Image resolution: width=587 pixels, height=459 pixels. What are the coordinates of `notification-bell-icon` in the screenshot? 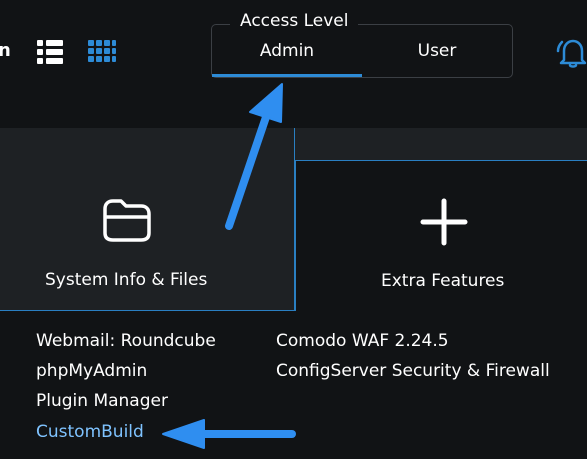 It's located at (571, 52).